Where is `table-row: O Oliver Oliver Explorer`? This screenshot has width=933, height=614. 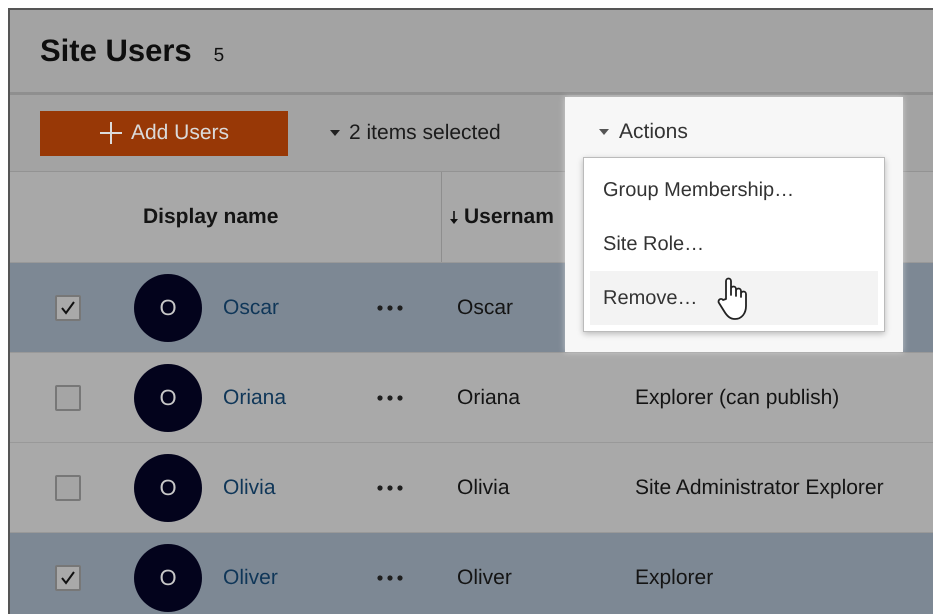
table-row: O Oliver Oliver Explorer is located at coordinates (471, 573).